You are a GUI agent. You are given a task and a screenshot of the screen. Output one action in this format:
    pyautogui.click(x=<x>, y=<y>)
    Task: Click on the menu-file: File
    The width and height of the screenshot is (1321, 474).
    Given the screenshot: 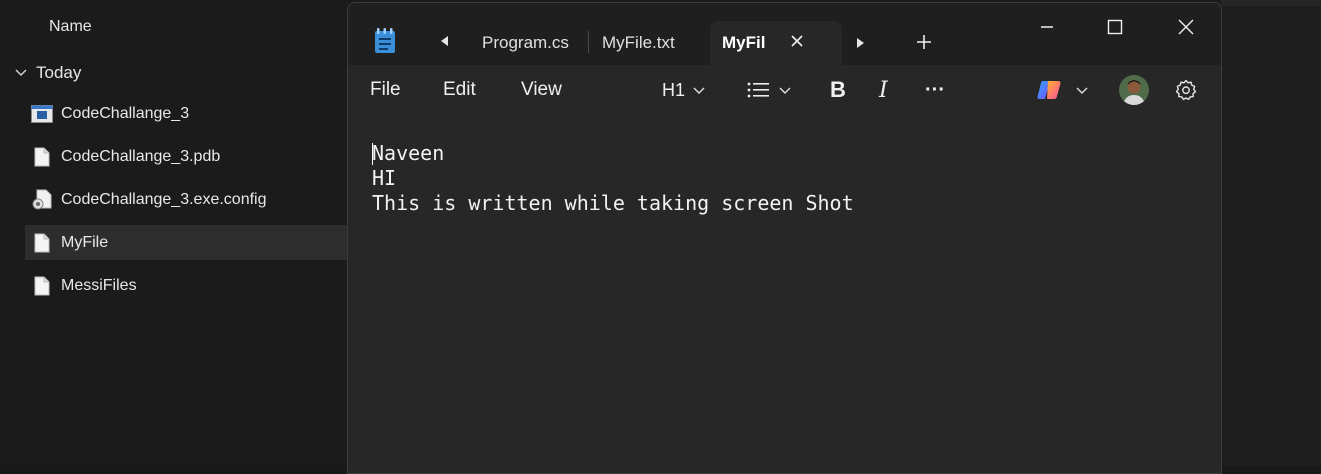 What is the action you would take?
    pyautogui.click(x=385, y=90)
    